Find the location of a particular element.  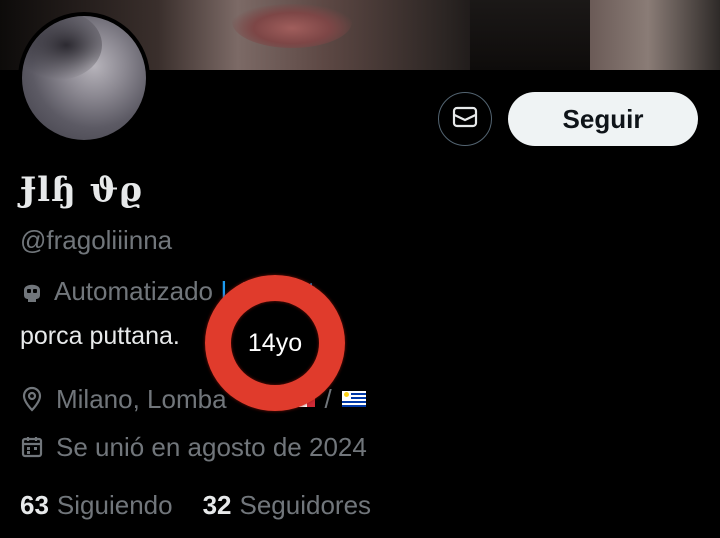

joined-row: Se unió en agosto de 2024 is located at coordinates (193, 447).